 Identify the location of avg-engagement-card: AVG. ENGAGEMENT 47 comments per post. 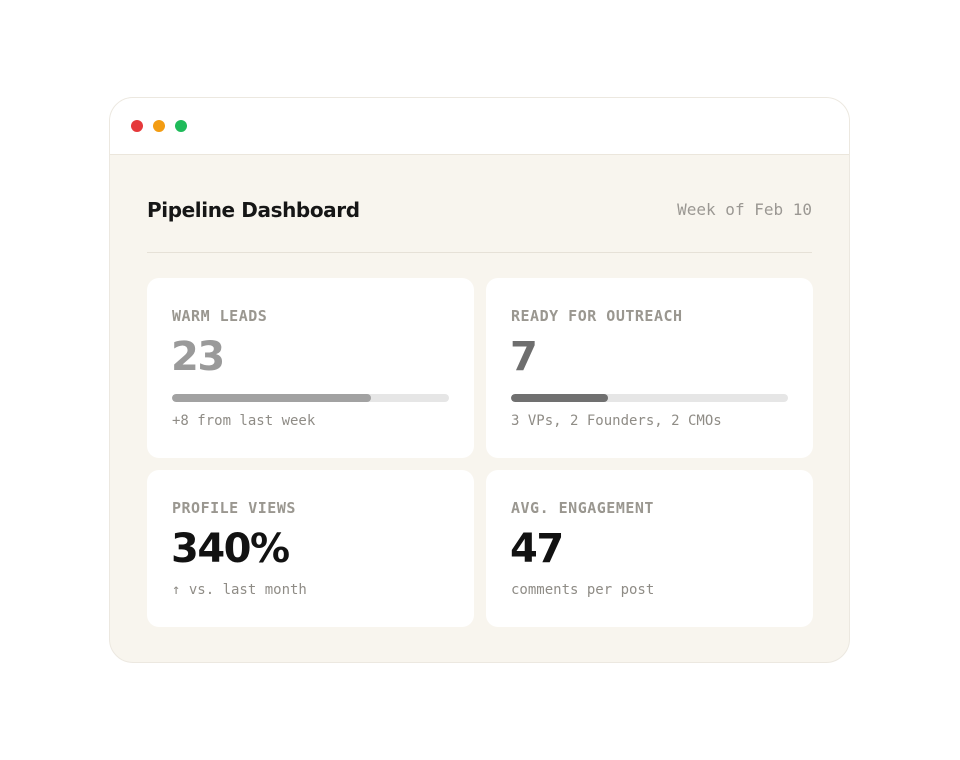
(649, 548).